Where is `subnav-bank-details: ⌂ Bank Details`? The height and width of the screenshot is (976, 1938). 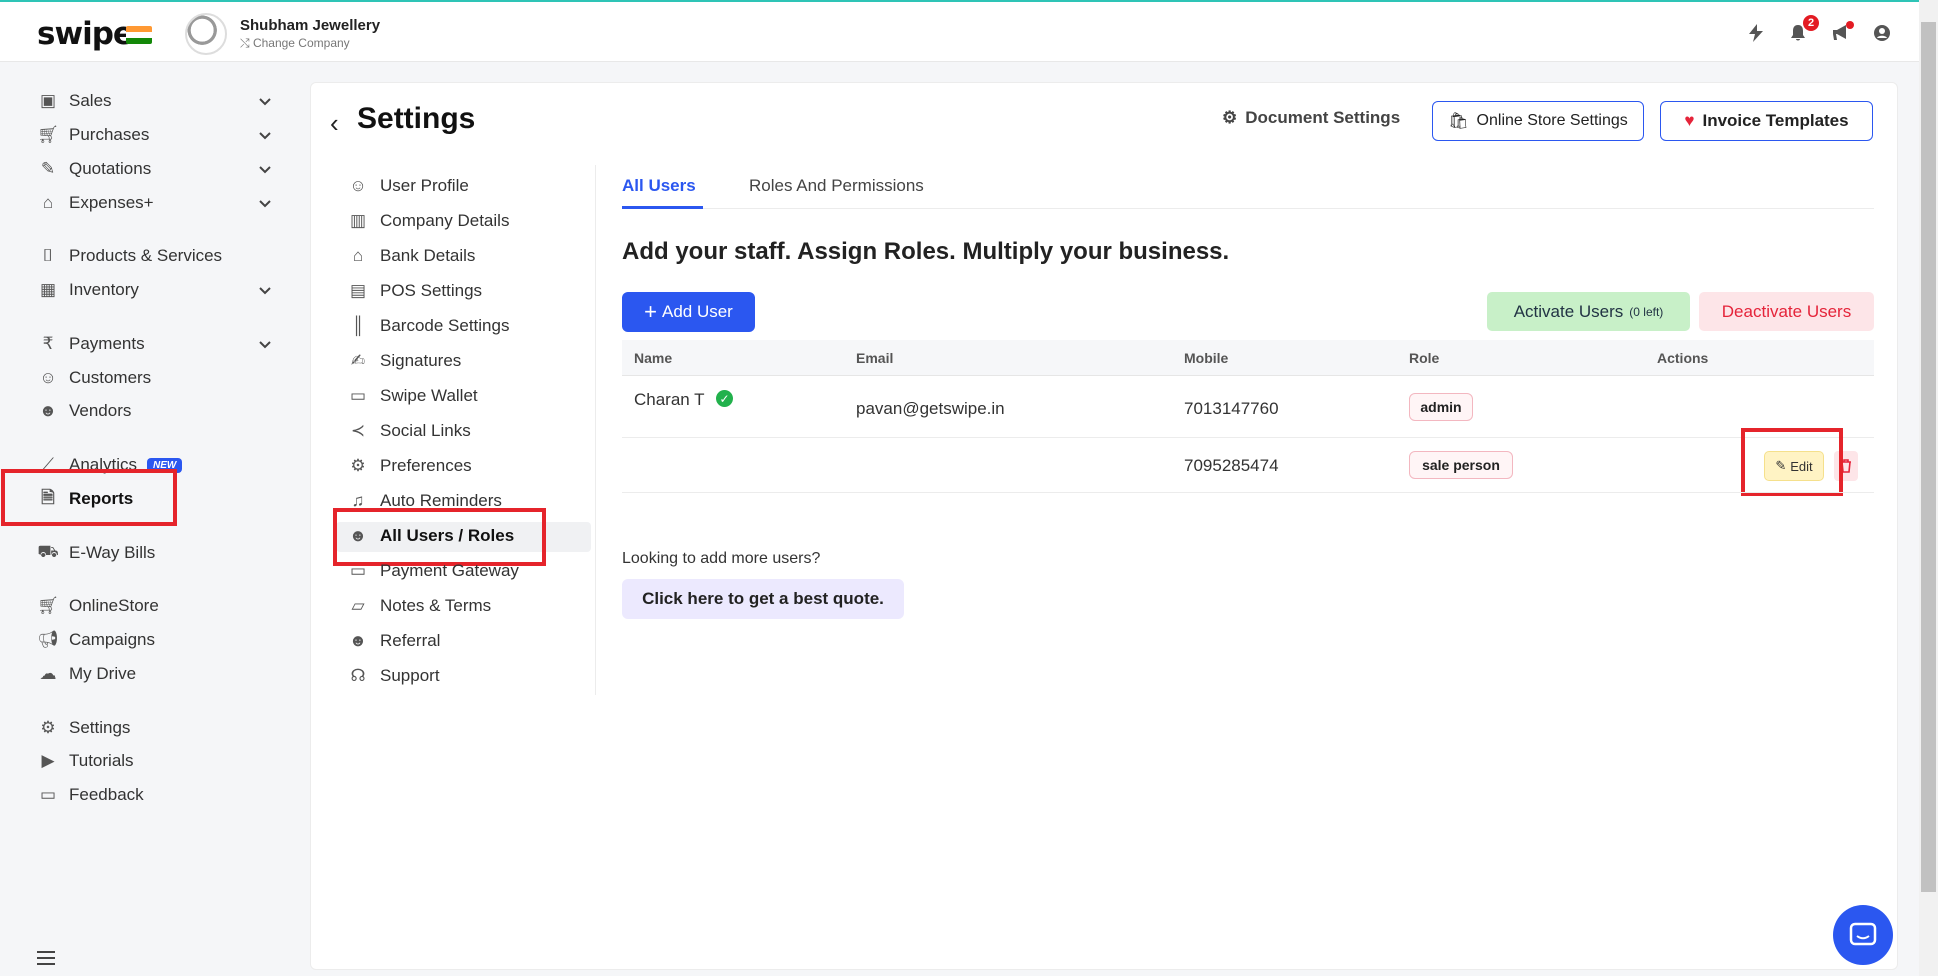 subnav-bank-details: ⌂ Bank Details is located at coordinates (412, 256).